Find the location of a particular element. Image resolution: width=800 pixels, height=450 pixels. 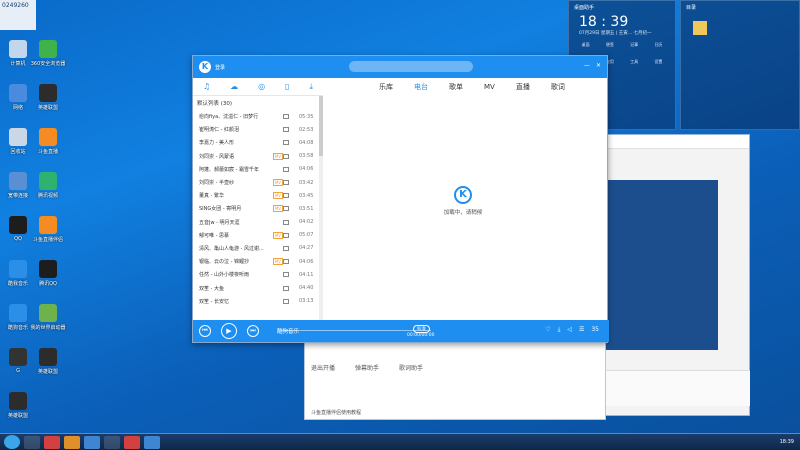

song-row: 阿蓬、郝蕾如宸 - 霜雪千年 04:06 is located at coordinates (256, 169).